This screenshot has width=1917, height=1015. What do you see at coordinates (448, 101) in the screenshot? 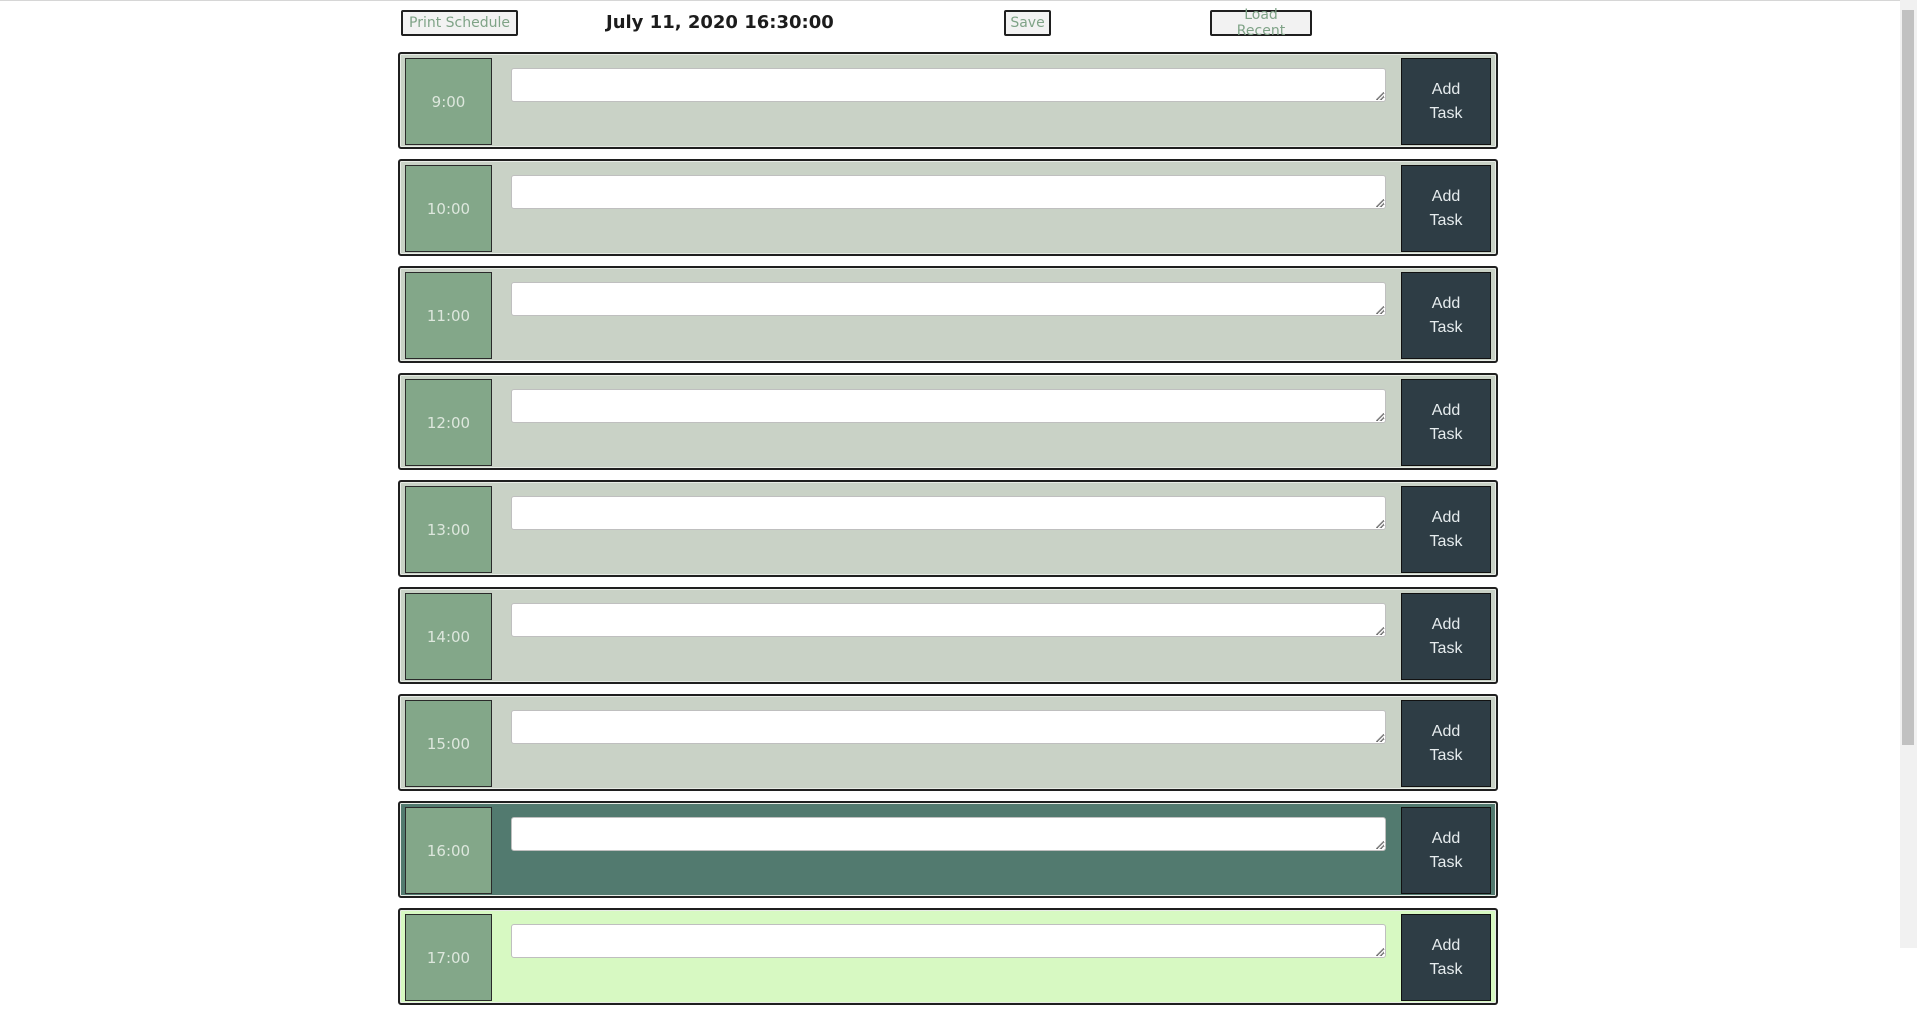
I see `hour-label: 9:00` at bounding box center [448, 101].